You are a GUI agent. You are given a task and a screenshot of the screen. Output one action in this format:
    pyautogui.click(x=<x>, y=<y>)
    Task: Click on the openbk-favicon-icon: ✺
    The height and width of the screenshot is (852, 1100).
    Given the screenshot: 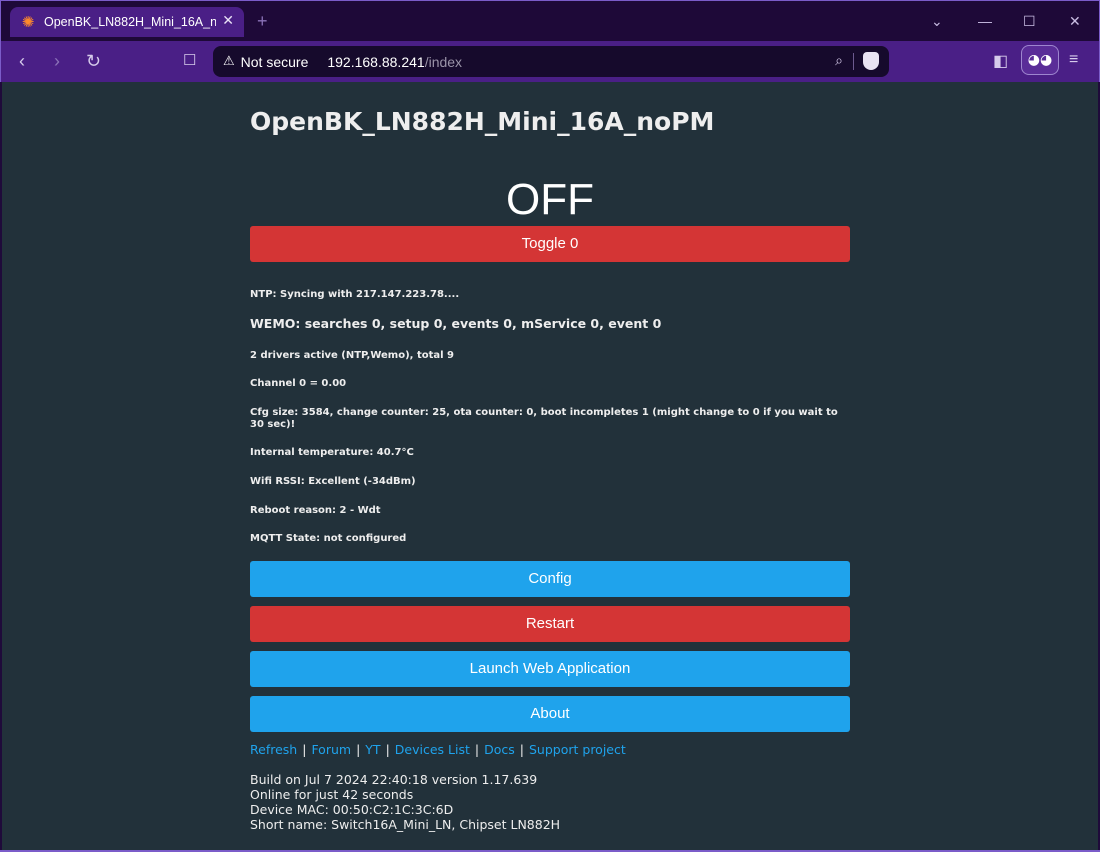 What is the action you would take?
    pyautogui.click(x=28, y=22)
    